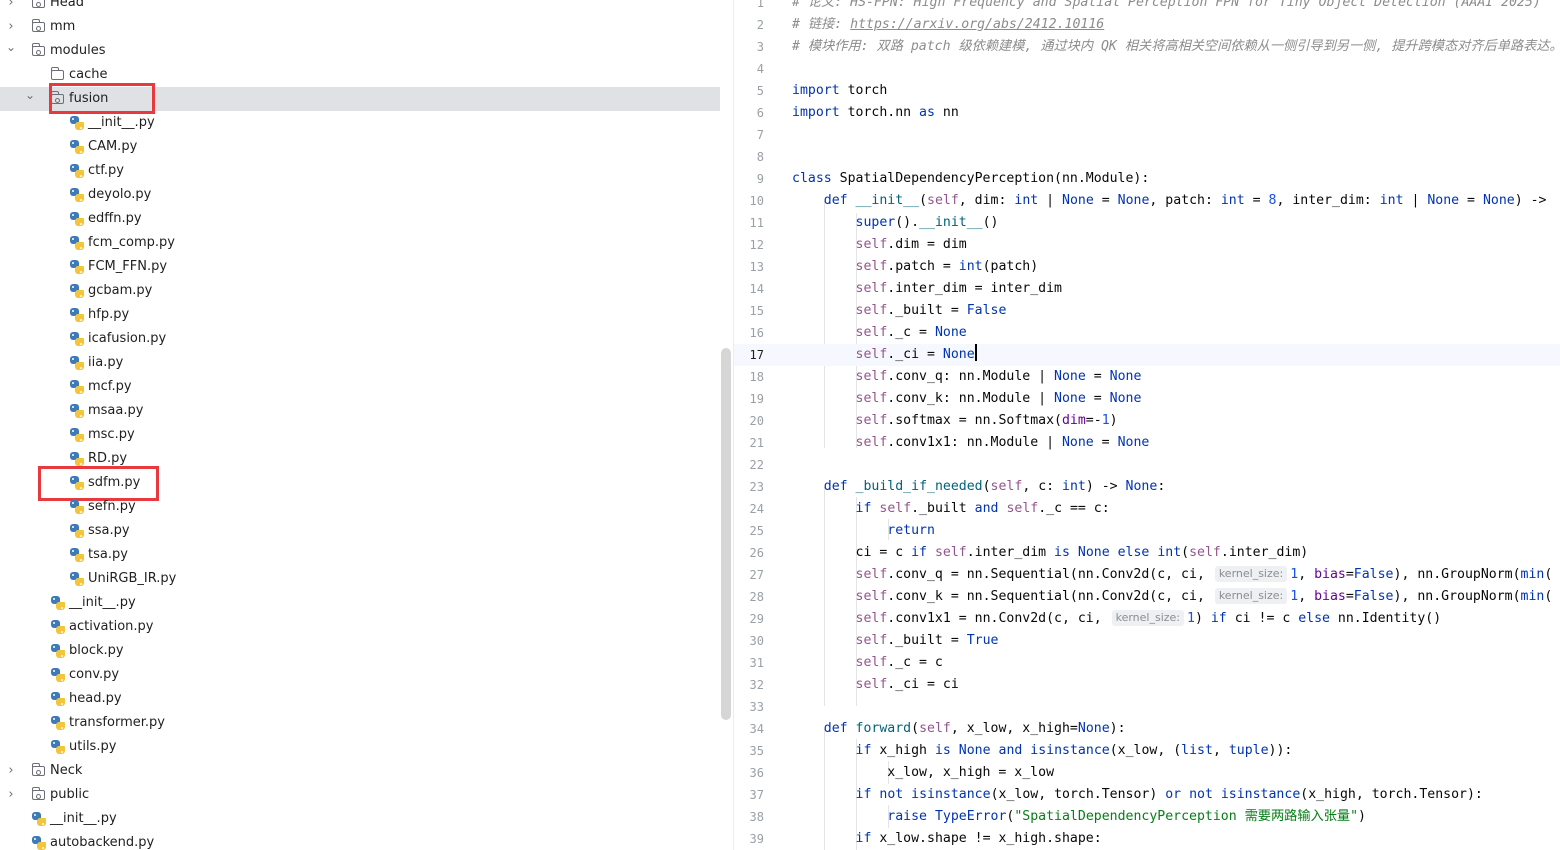 The width and height of the screenshot is (1560, 850). What do you see at coordinates (360, 339) in the screenshot?
I see `tree-file-icafusion-py: icafusion.py` at bounding box center [360, 339].